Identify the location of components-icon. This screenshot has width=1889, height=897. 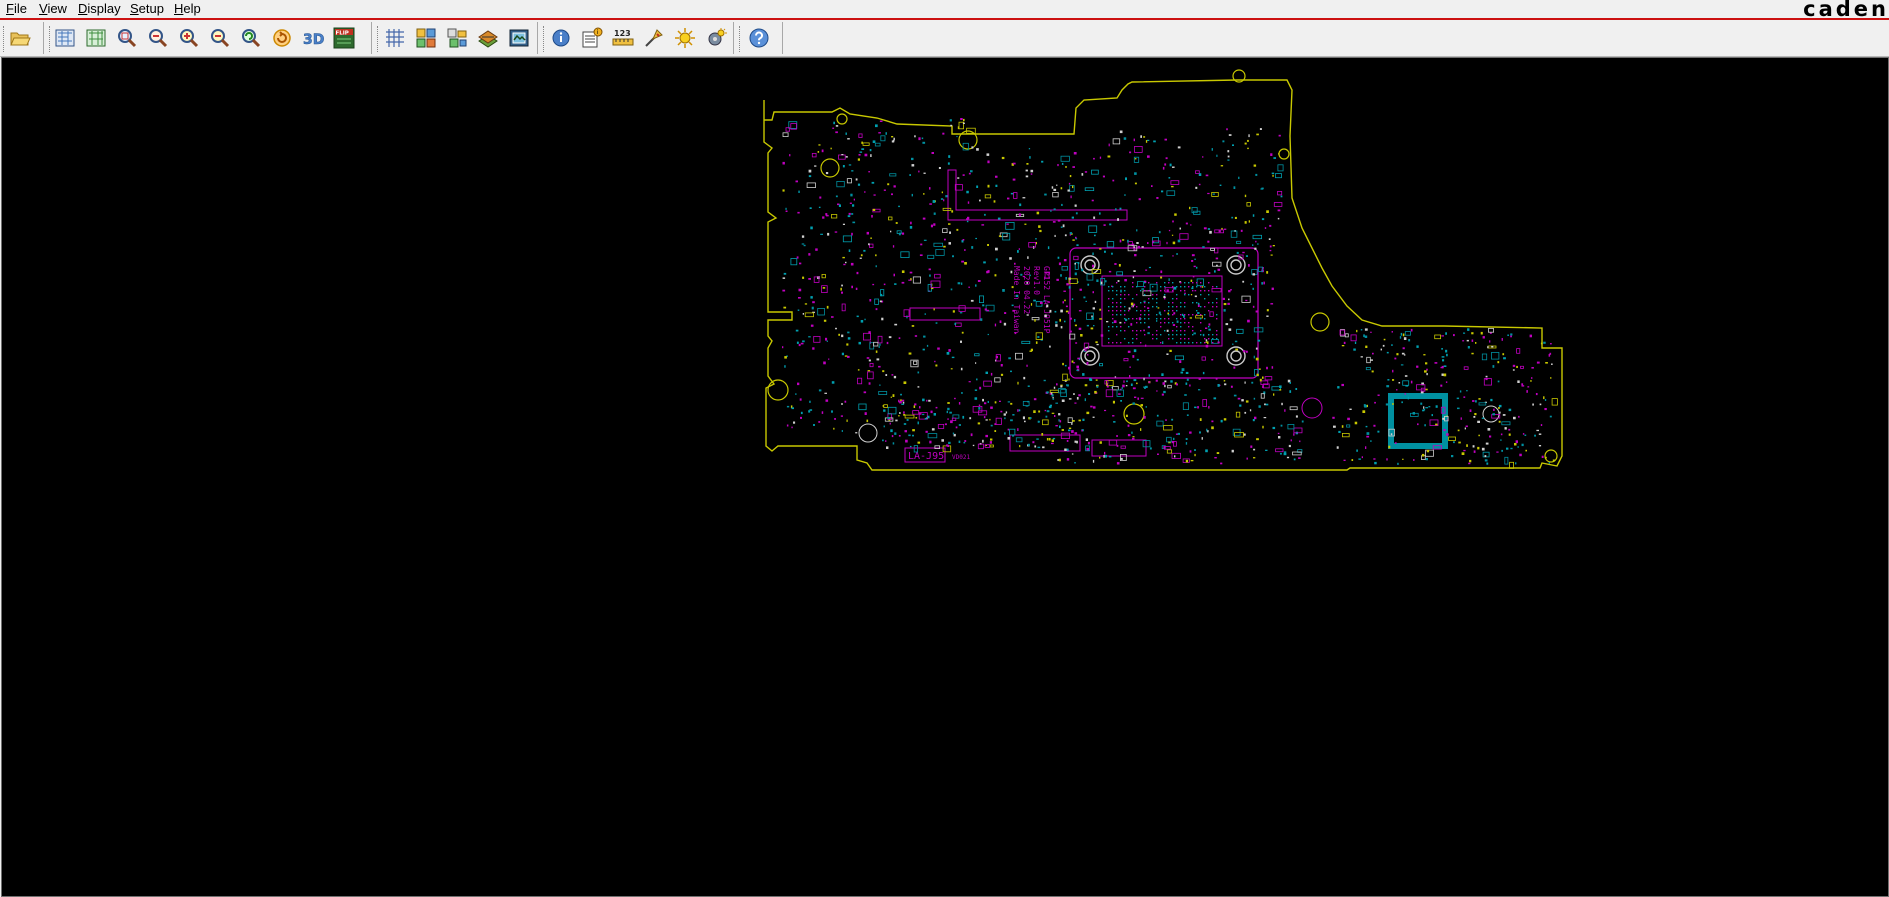
(488, 38).